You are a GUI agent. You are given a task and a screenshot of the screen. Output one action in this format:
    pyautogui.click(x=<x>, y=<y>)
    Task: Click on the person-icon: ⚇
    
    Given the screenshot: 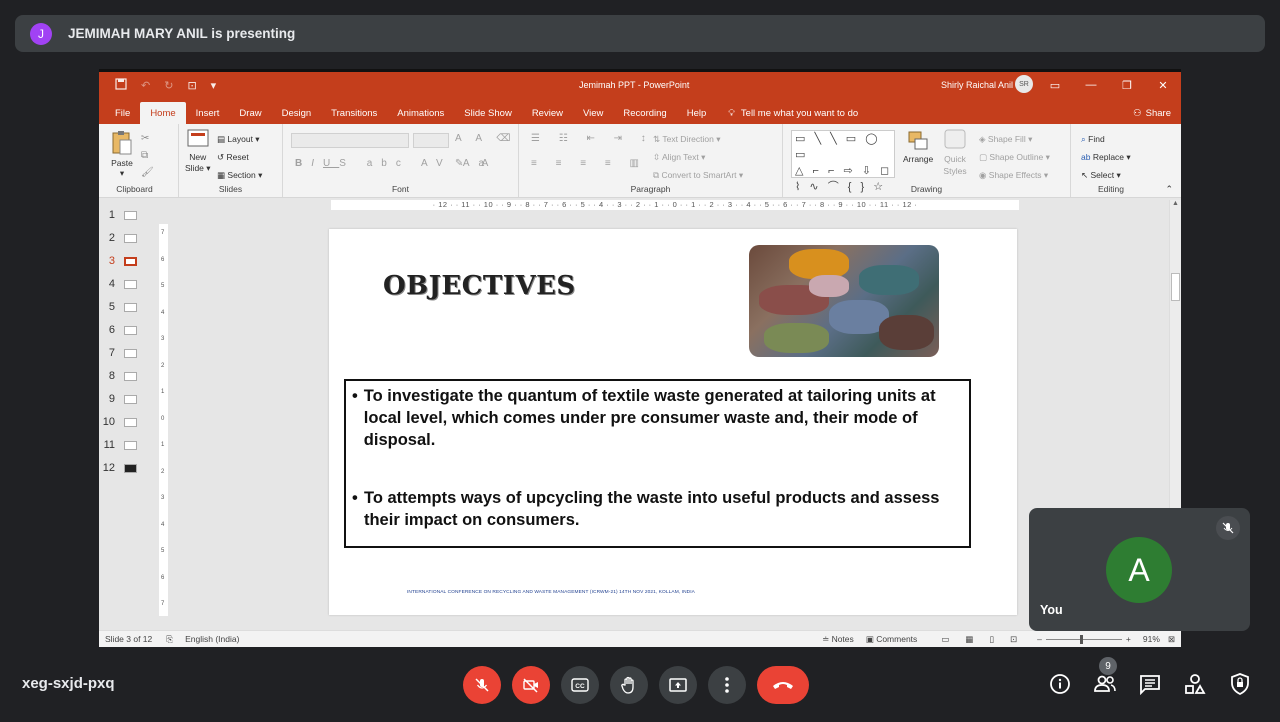 What is the action you would take?
    pyautogui.click(x=1137, y=113)
    